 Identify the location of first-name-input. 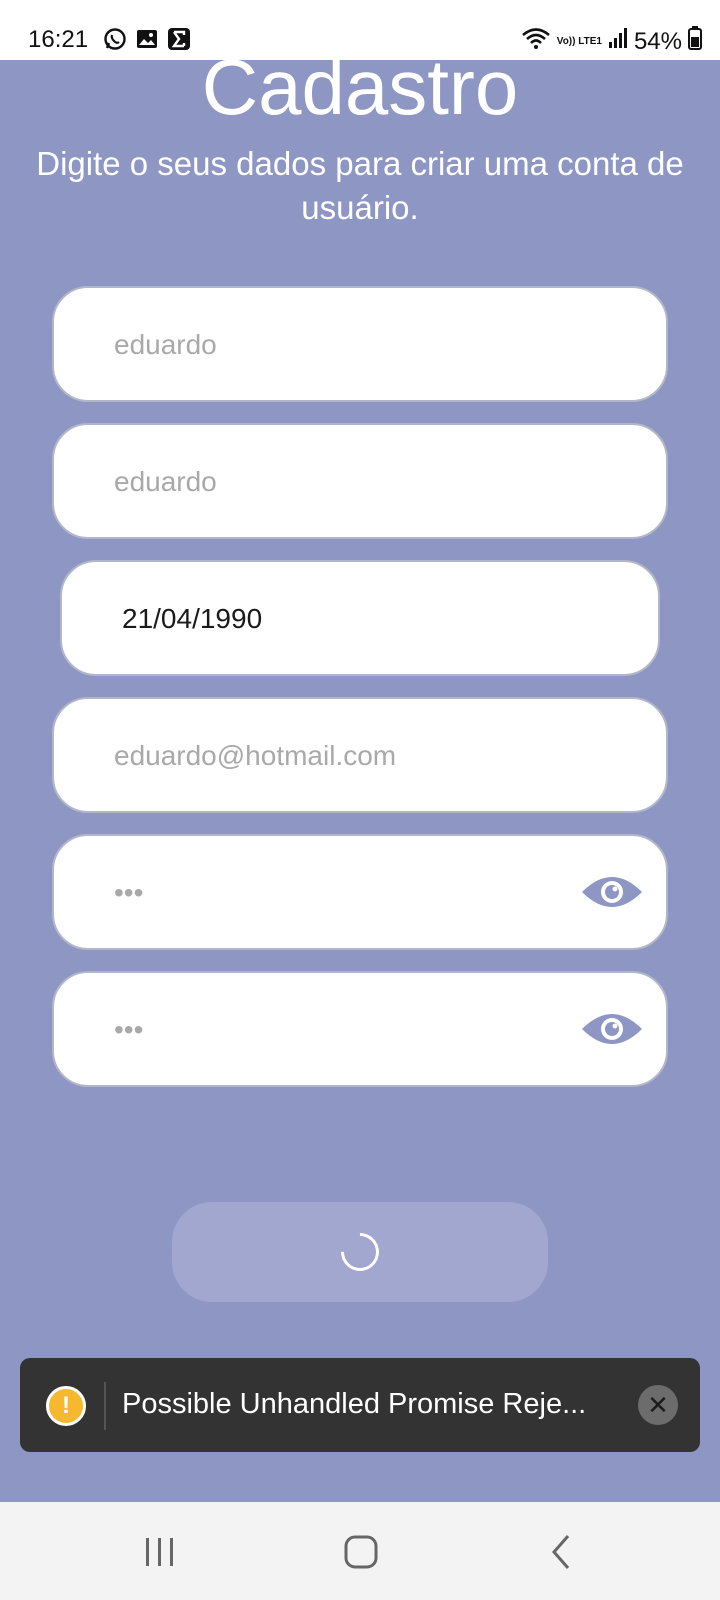
(334, 345).